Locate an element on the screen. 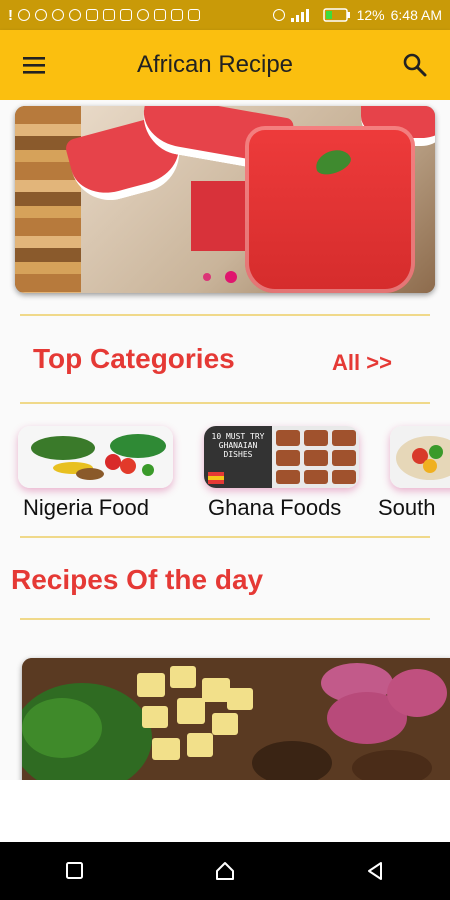 The height and width of the screenshot is (900, 450). app-bar: African Recipe is located at coordinates (225, 65).